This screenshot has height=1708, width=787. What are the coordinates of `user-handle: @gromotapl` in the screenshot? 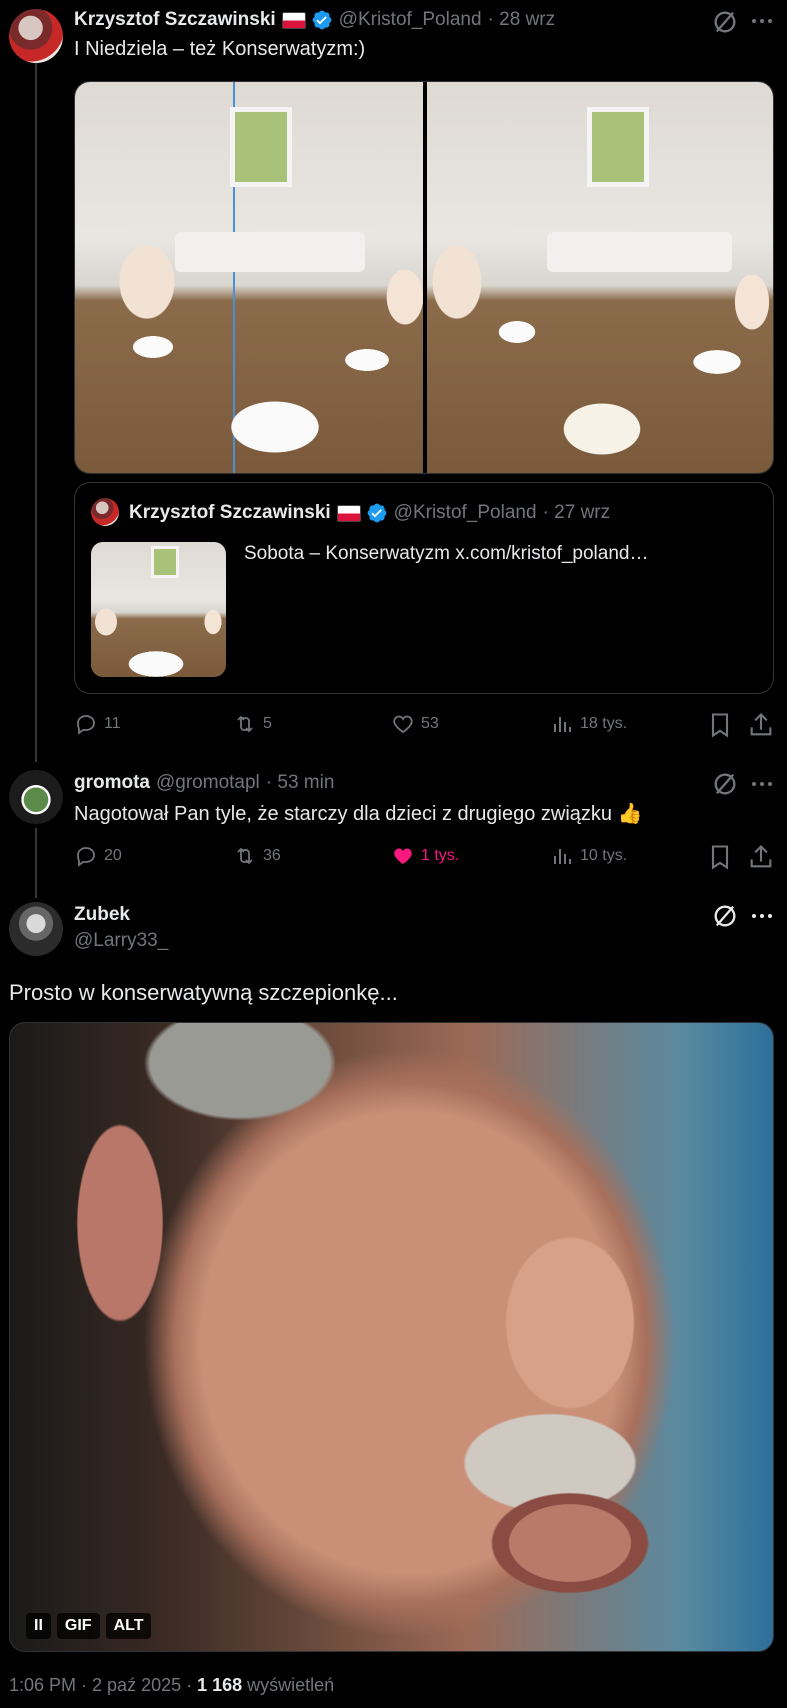 It's located at (208, 783).